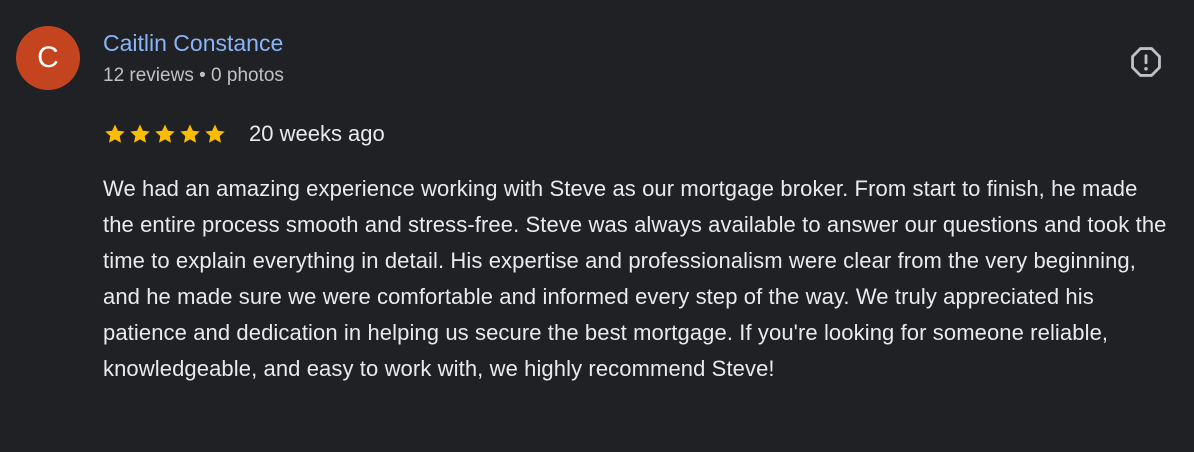 This screenshot has width=1194, height=452. Describe the element at coordinates (193, 43) in the screenshot. I see `reviewer-name-link: Caitlin Constance` at that location.